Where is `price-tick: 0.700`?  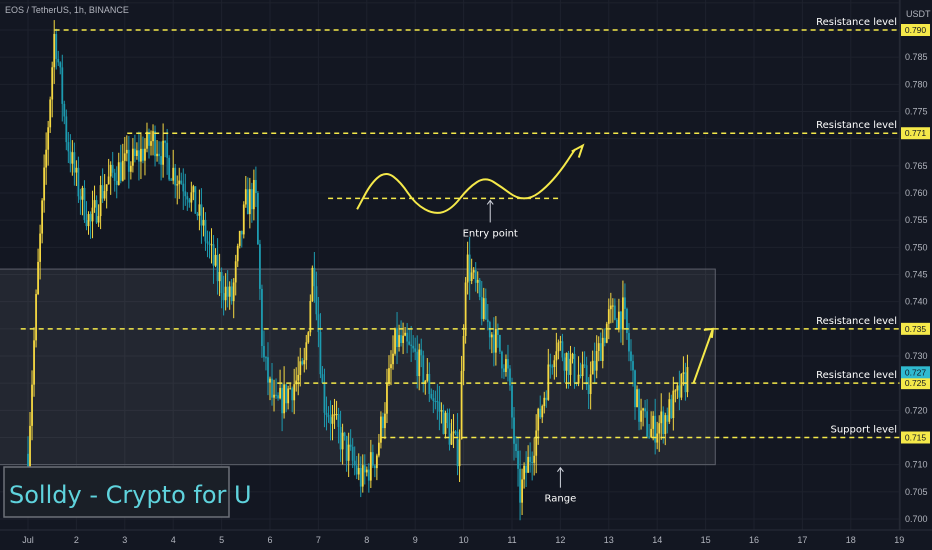
price-tick: 0.700 is located at coordinates (916, 519).